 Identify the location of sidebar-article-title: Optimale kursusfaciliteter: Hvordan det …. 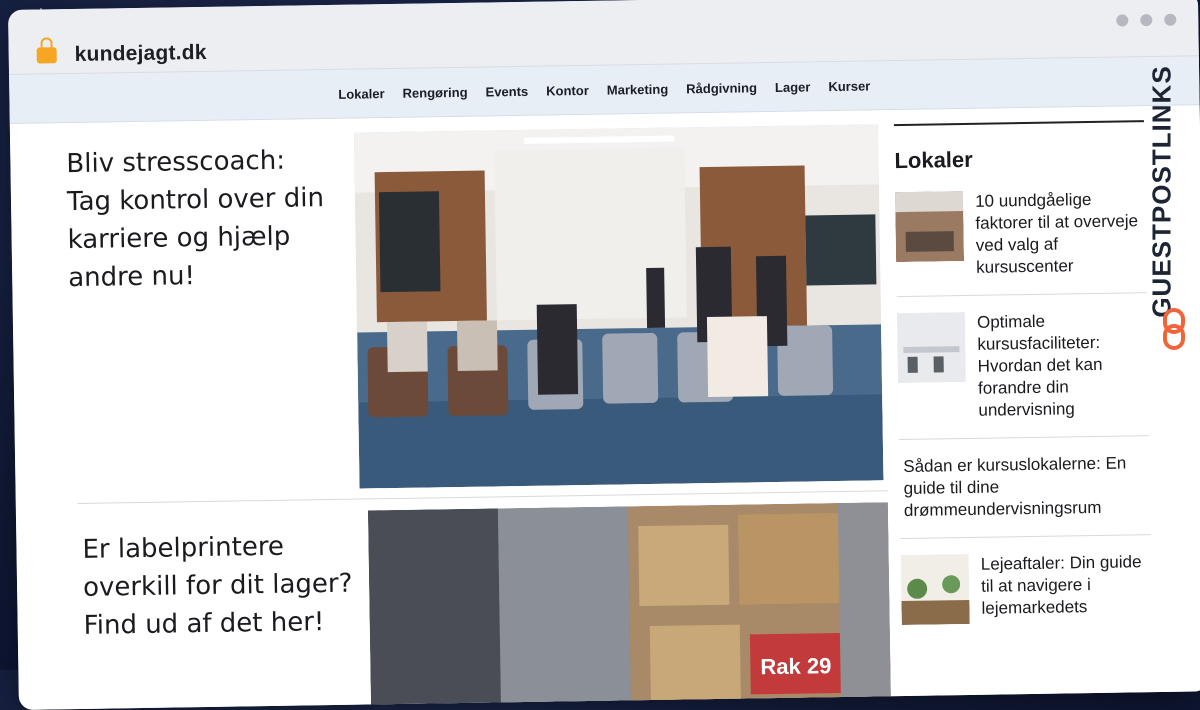
(1063, 365).